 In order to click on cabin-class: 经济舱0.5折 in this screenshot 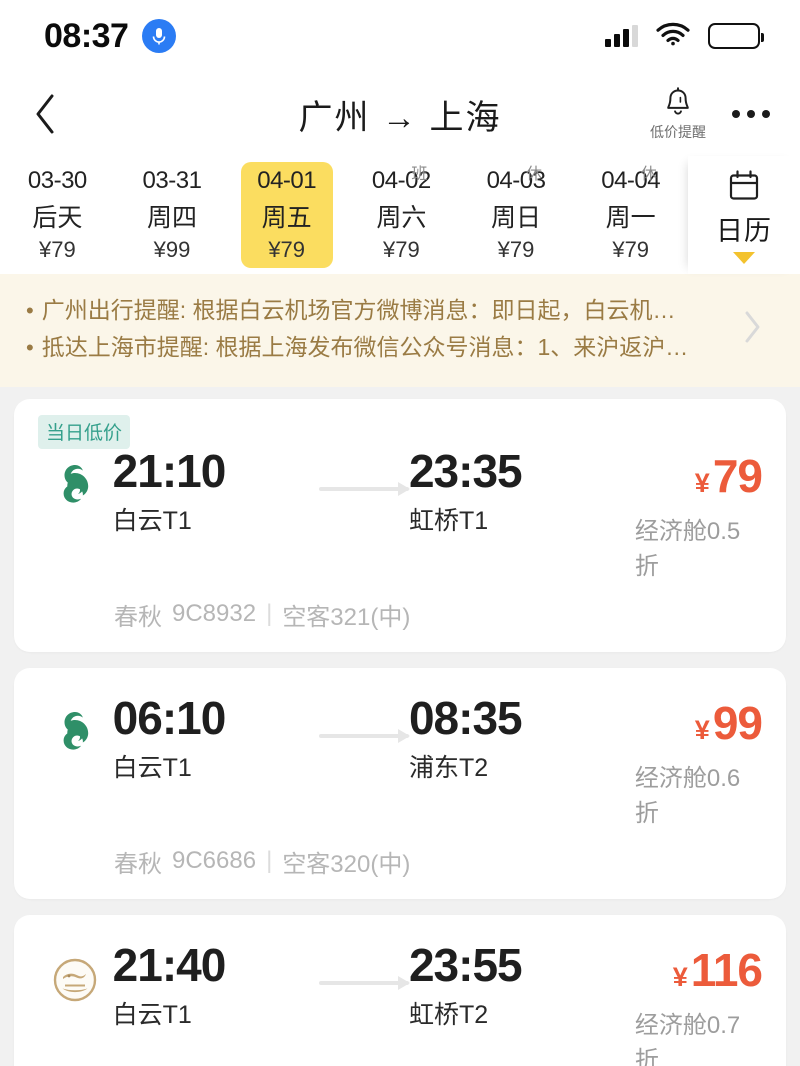, I will do `click(687, 548)`.